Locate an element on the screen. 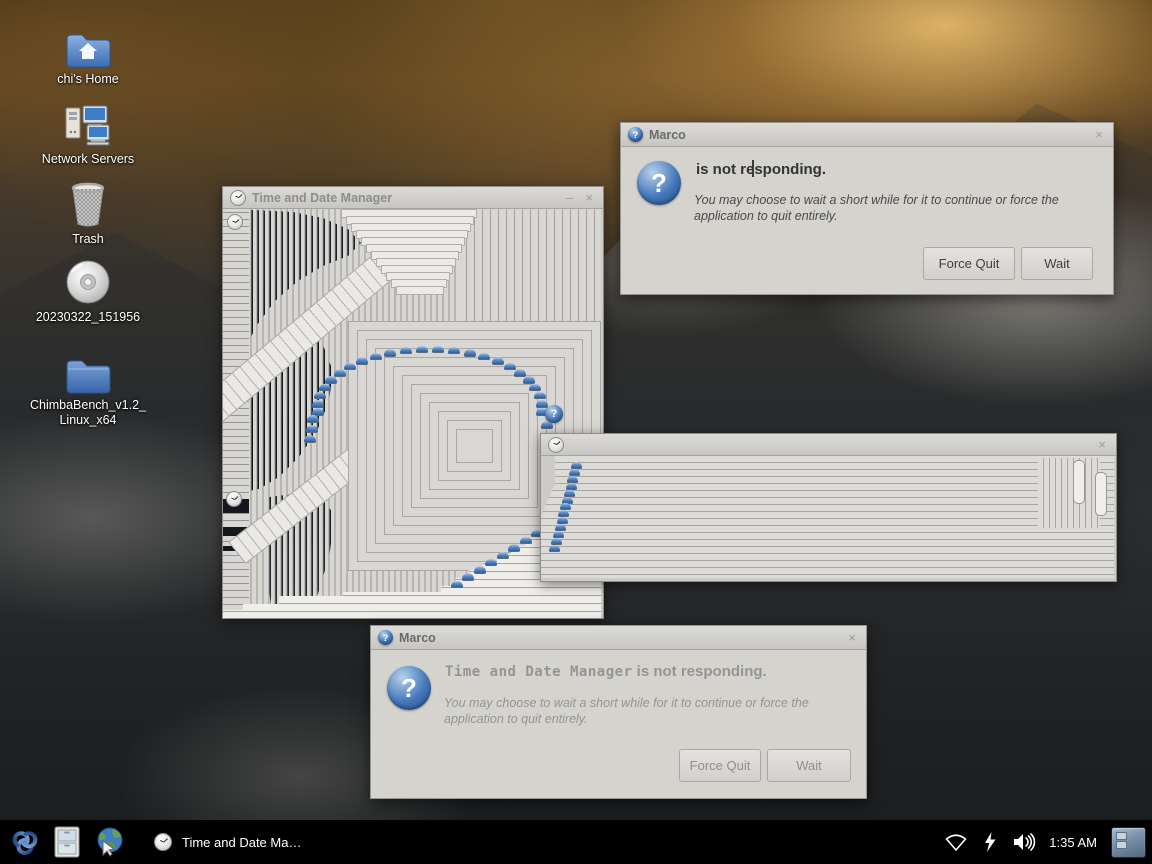  folder-icon is located at coordinates (88, 370).